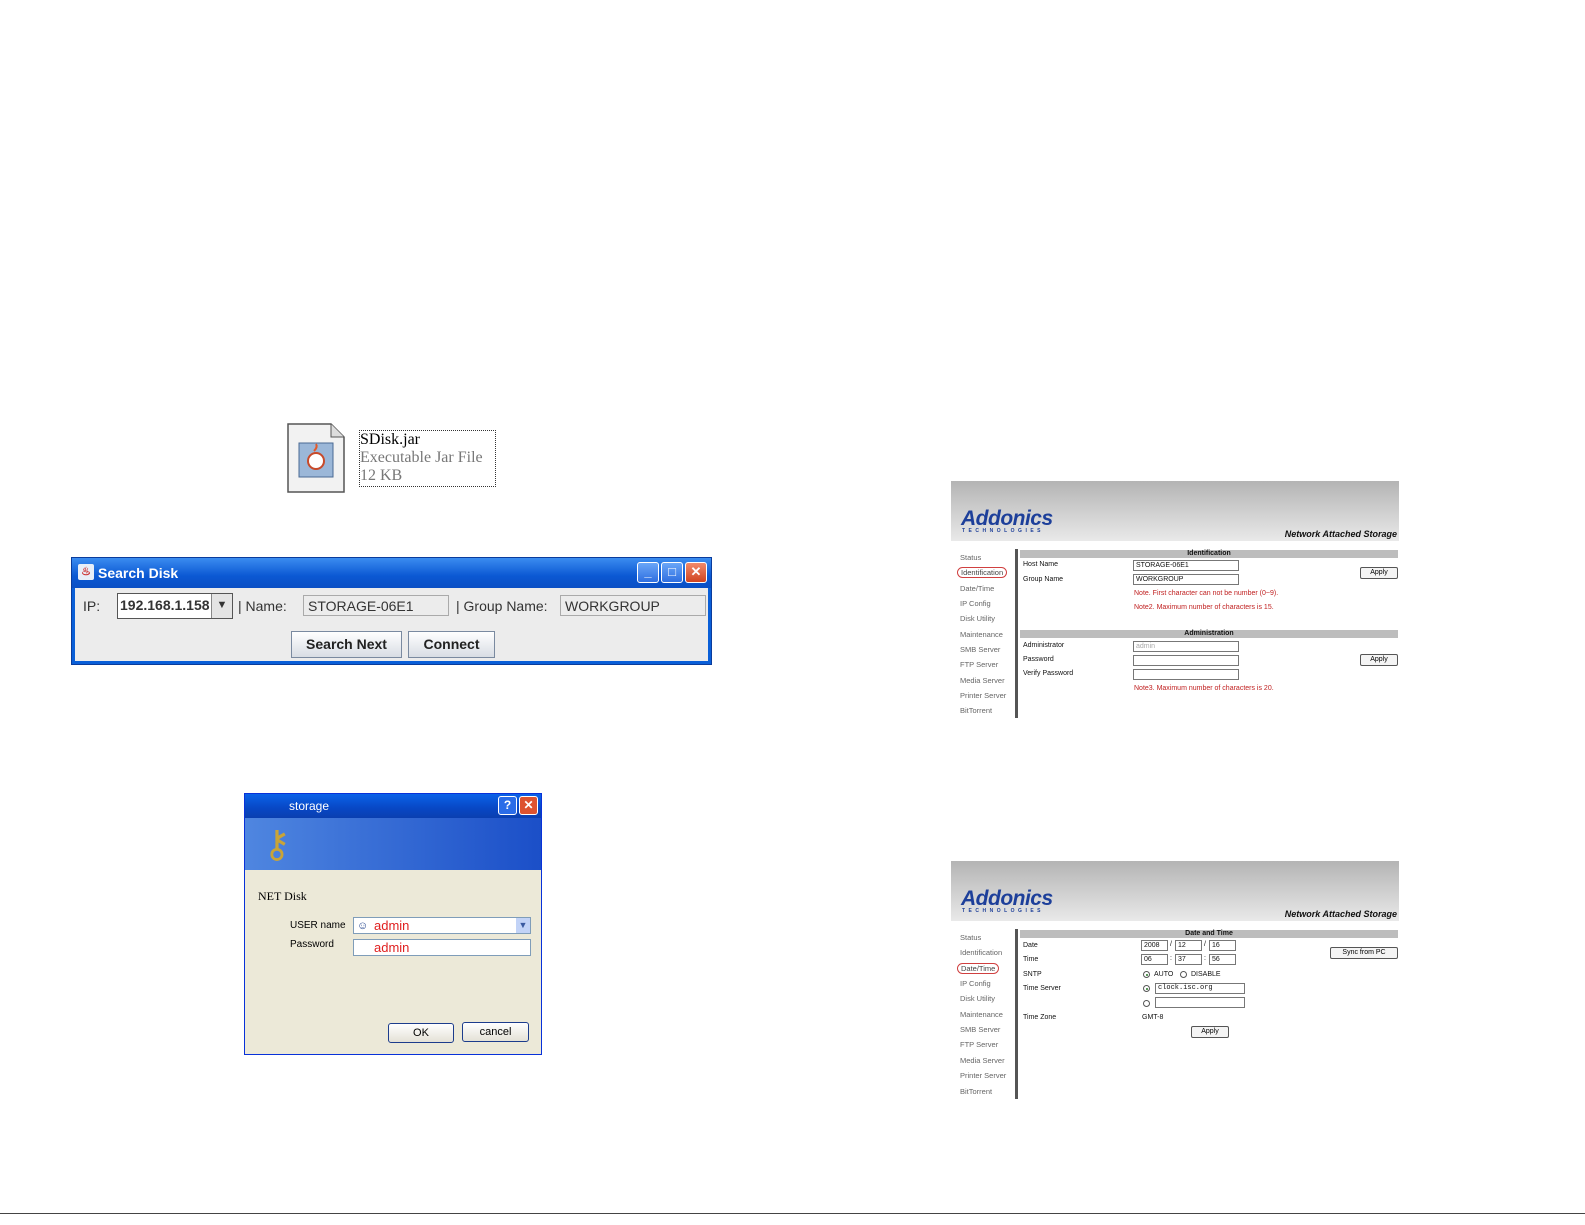  Describe the element at coordinates (1031, 959) in the screenshot. I see `time-label: Time` at that location.